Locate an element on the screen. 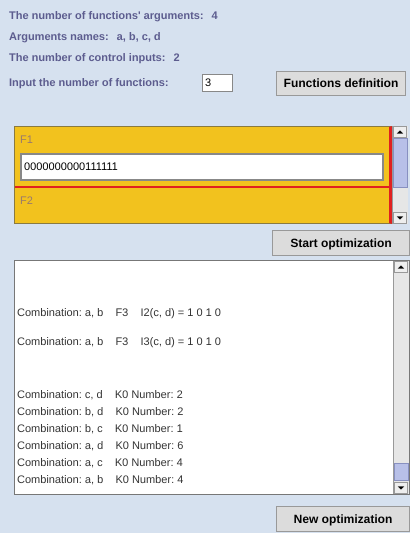 Image resolution: width=410 pixels, height=533 pixels. output-line: Combination: a, c K0 Number: 4 is located at coordinates (100, 464).